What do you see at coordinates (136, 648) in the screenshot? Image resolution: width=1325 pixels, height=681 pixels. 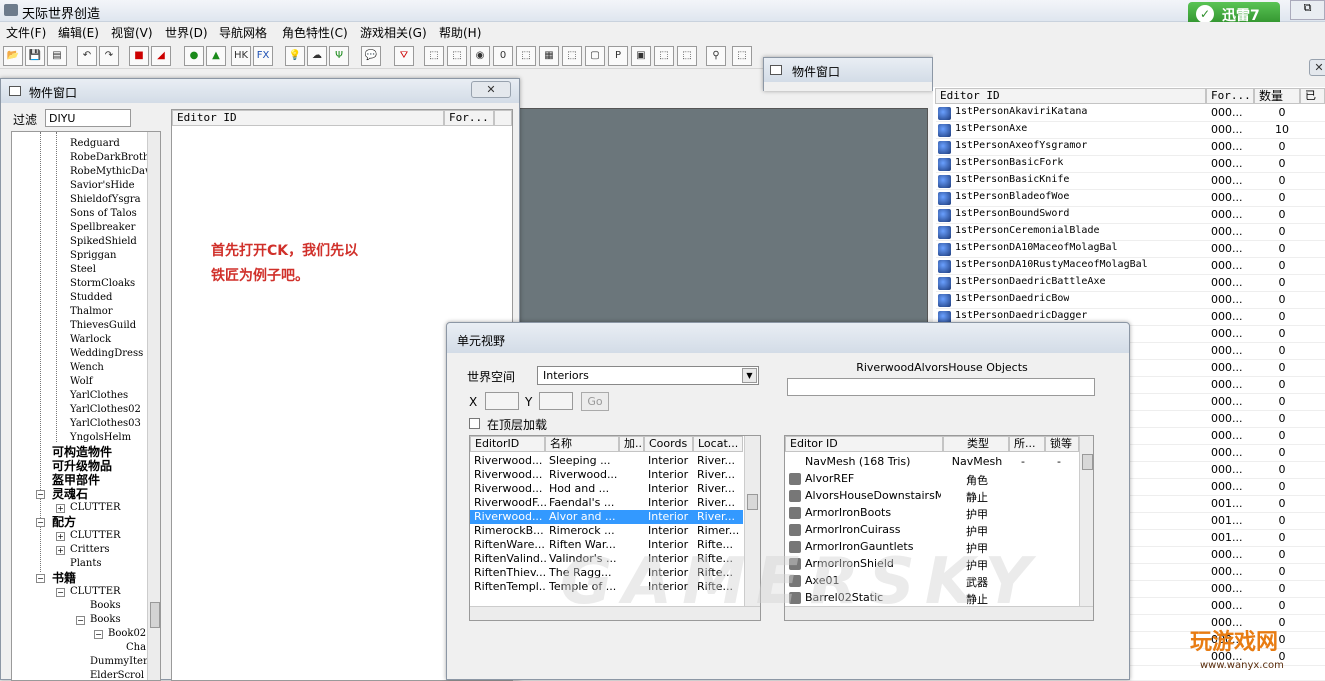 I see `tree-item: Cha` at bounding box center [136, 648].